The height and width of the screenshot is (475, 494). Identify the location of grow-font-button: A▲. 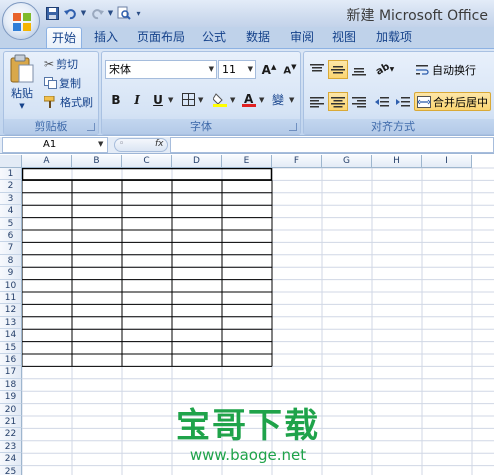
(269, 69).